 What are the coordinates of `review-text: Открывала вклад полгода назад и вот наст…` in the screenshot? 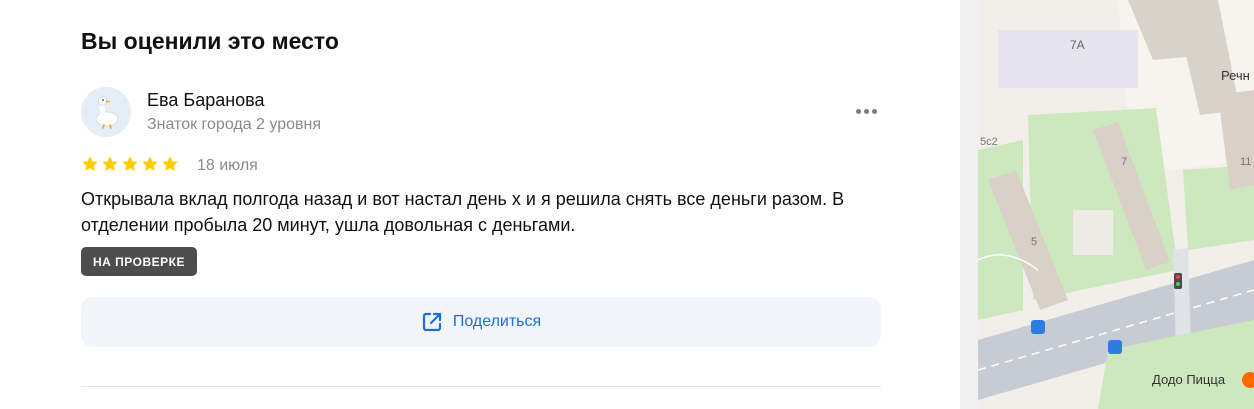 It's located at (463, 212).